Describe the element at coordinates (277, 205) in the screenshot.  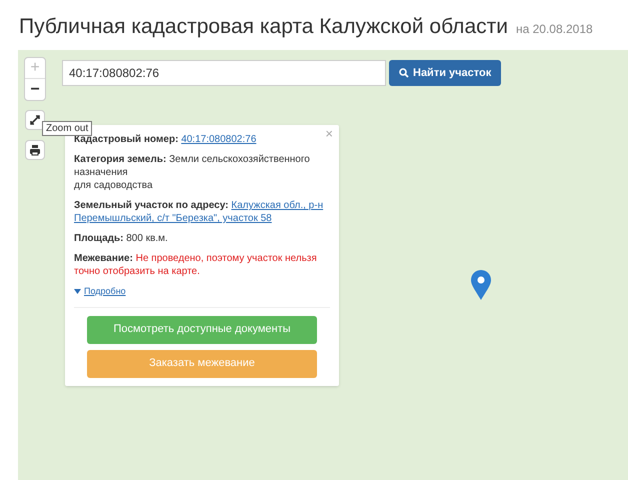
I see `field-link: Калужская обл., р-н` at that location.